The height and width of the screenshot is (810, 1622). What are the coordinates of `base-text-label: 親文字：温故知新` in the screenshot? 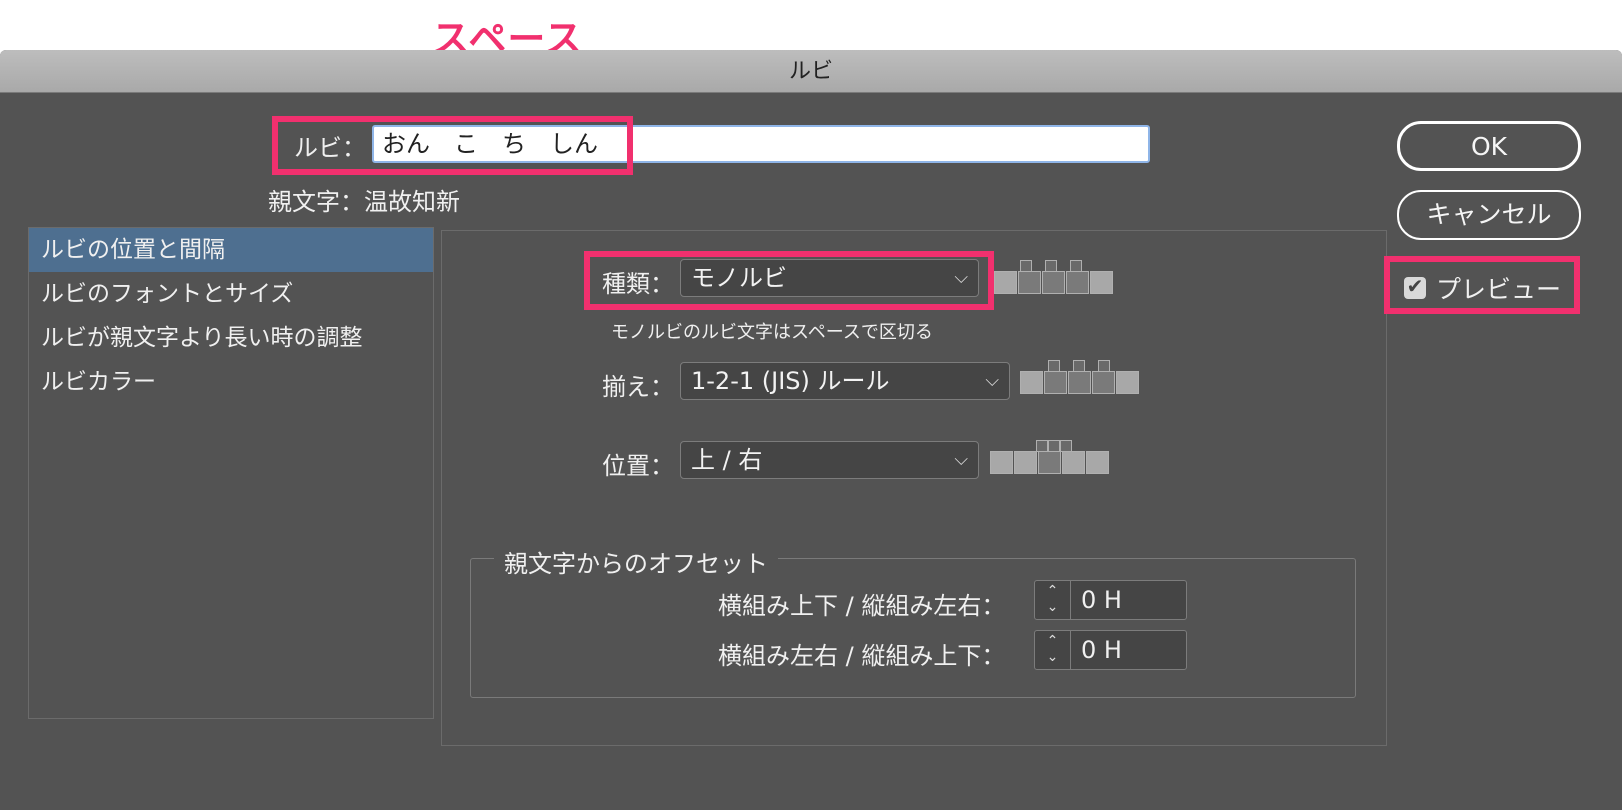 It's located at (364, 199).